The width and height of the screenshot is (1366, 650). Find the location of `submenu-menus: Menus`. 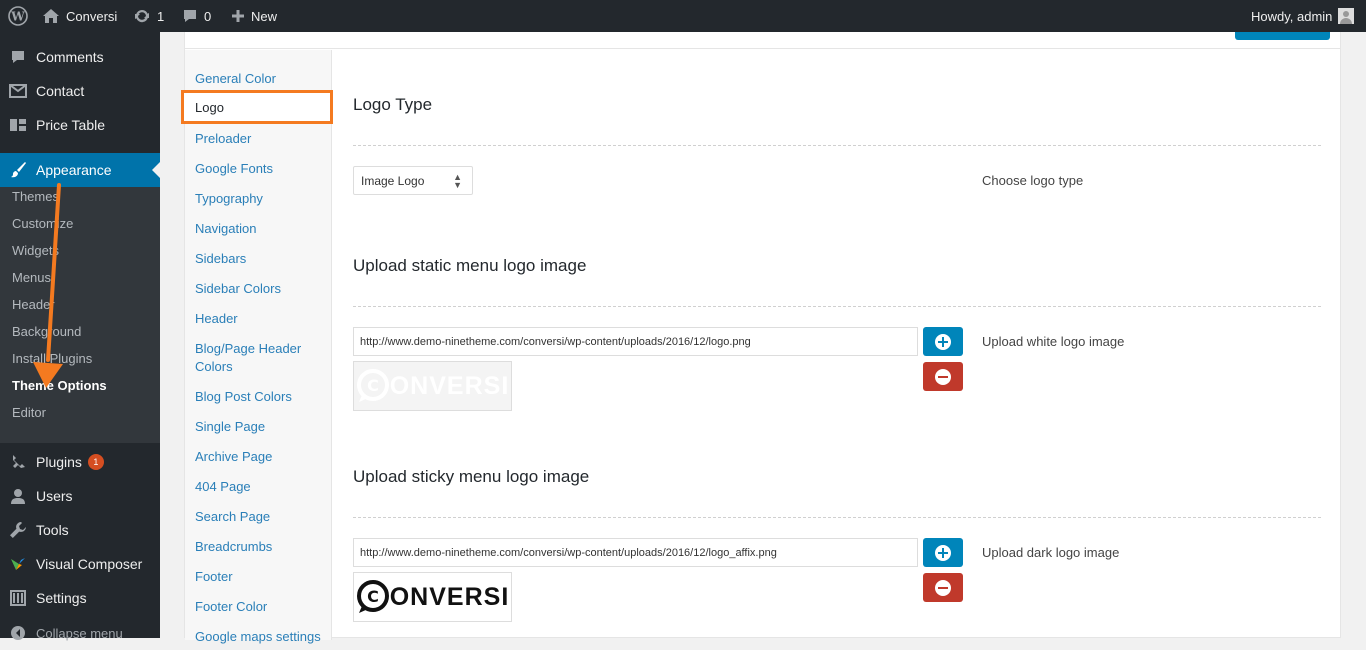

submenu-menus: Menus is located at coordinates (31, 278).